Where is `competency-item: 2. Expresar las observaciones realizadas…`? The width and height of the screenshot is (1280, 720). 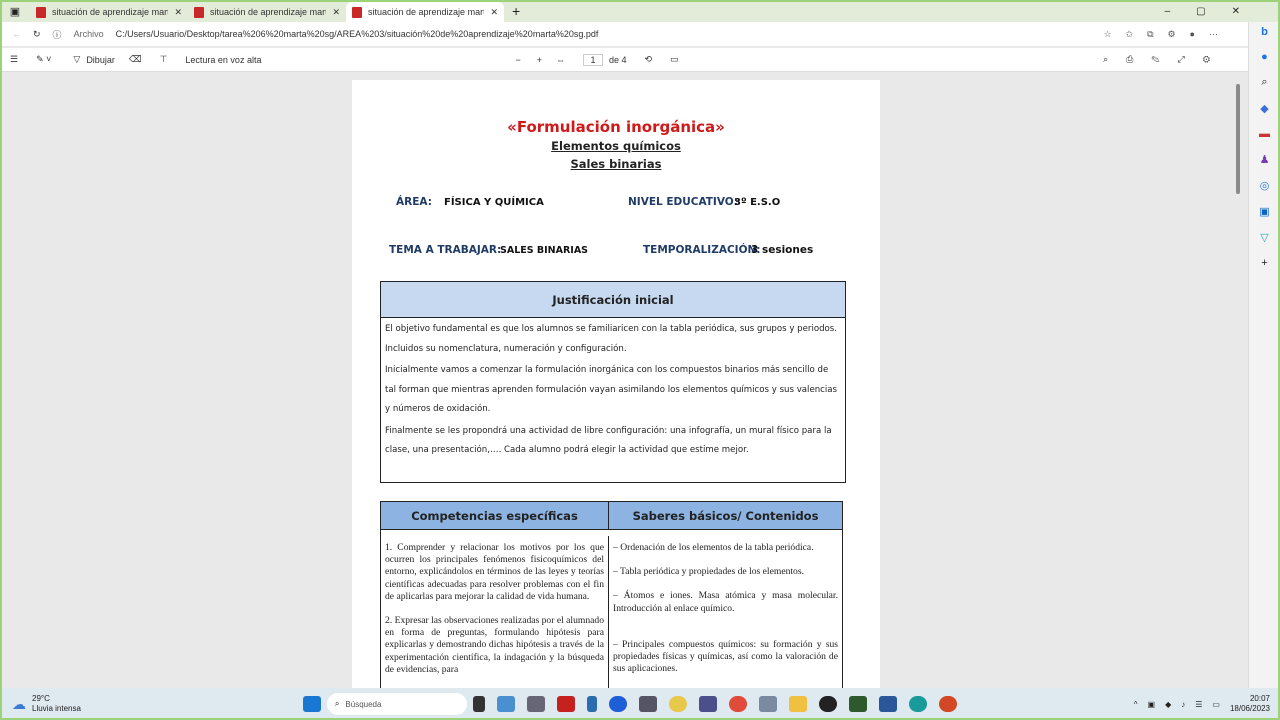
competency-item: 2. Expresar las observaciones realizadas… is located at coordinates (494, 645).